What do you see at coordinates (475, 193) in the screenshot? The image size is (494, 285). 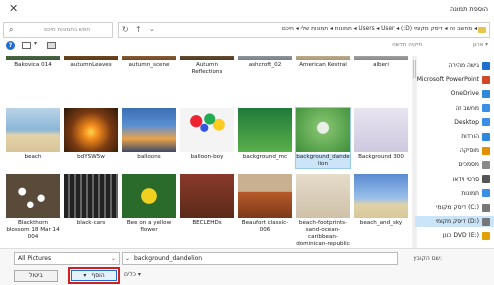 I see `nav-item: תמונות` at bounding box center [475, 193].